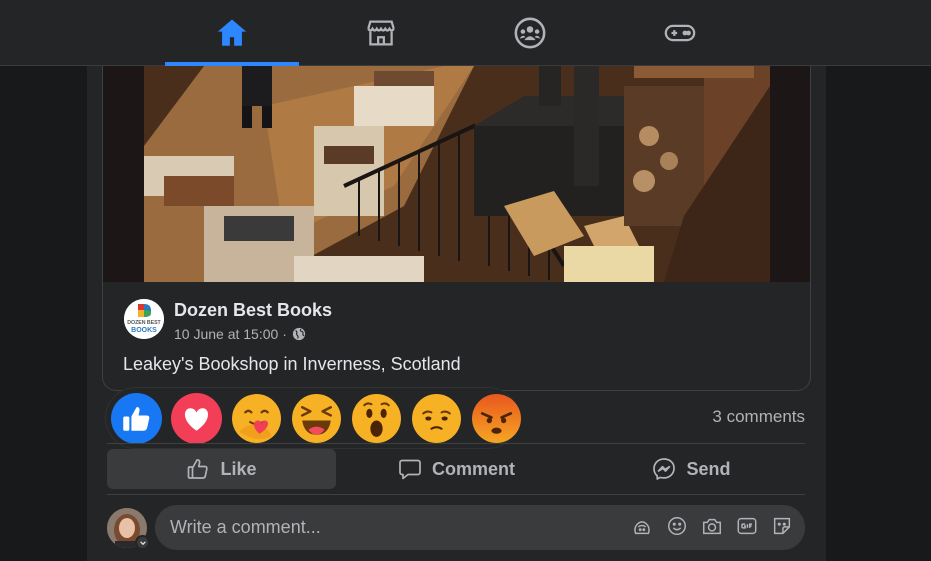  I want to click on gif-icon, so click(747, 526).